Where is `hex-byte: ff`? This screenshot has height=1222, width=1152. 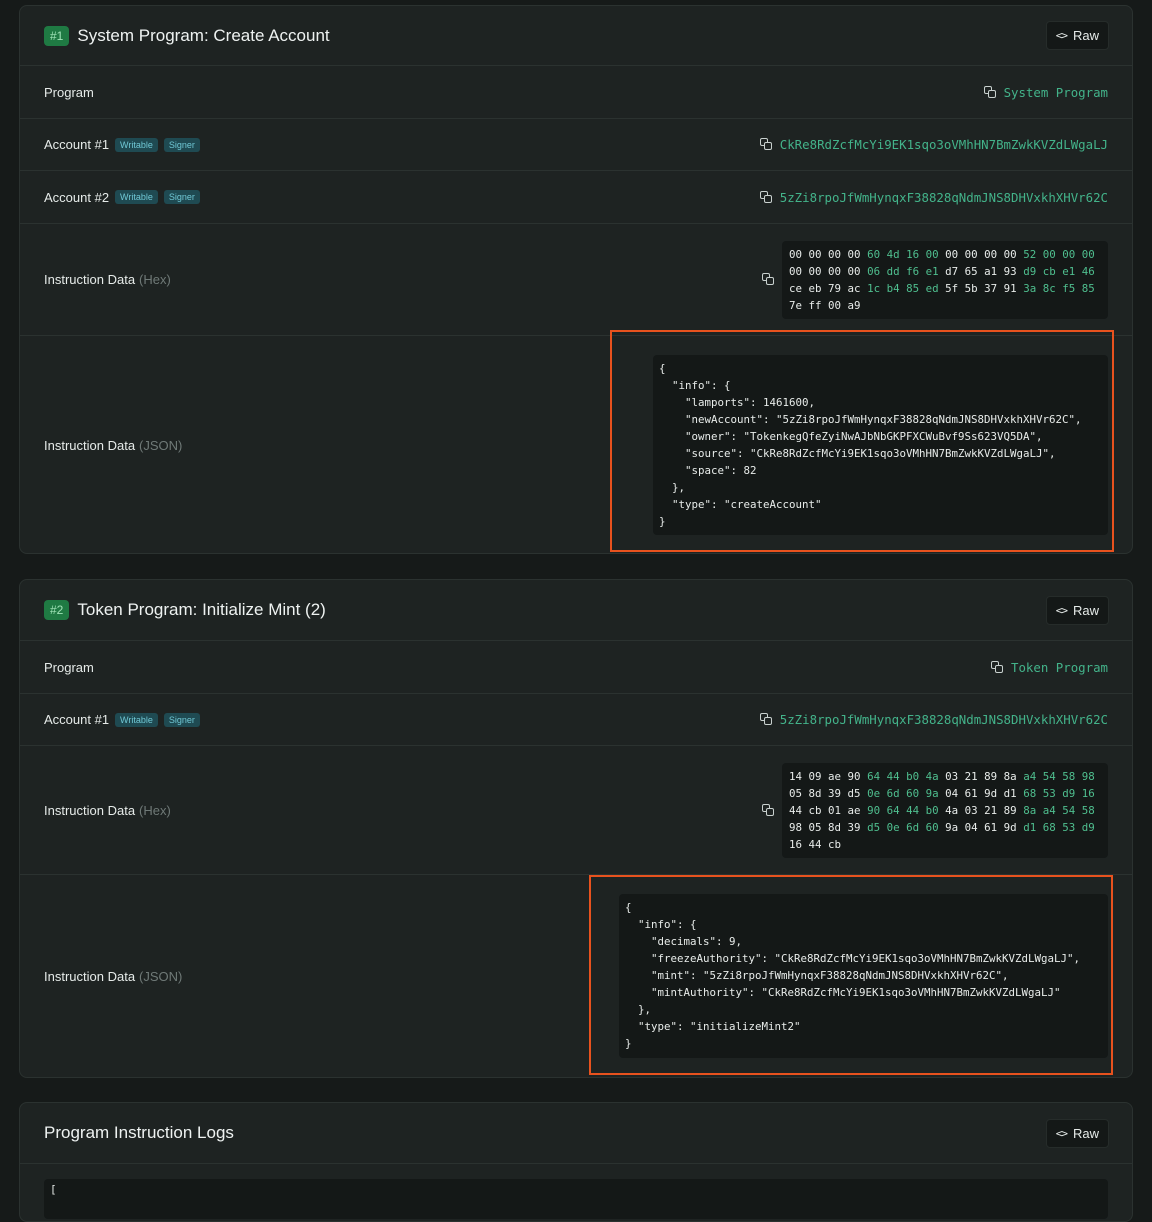 hex-byte: ff is located at coordinates (818, 305).